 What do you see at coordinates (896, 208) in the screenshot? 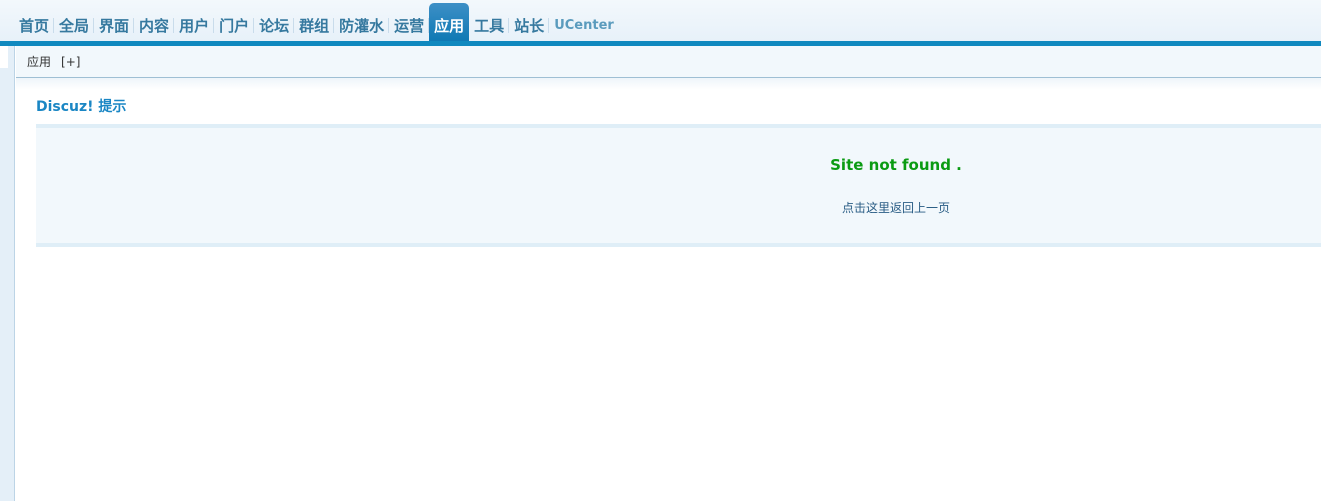
I see `go-back-link: 点击这里返回上一页` at bounding box center [896, 208].